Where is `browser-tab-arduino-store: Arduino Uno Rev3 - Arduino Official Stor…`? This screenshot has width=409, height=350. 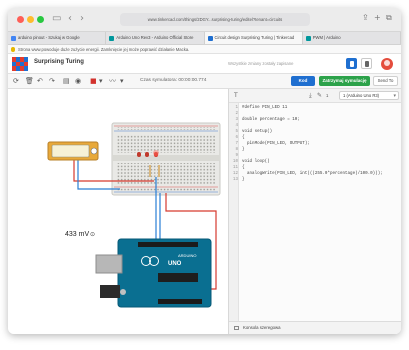 browser-tab-arduino-store: Arduino Uno Rev3 - Arduino Official Stor… is located at coordinates (155, 38).